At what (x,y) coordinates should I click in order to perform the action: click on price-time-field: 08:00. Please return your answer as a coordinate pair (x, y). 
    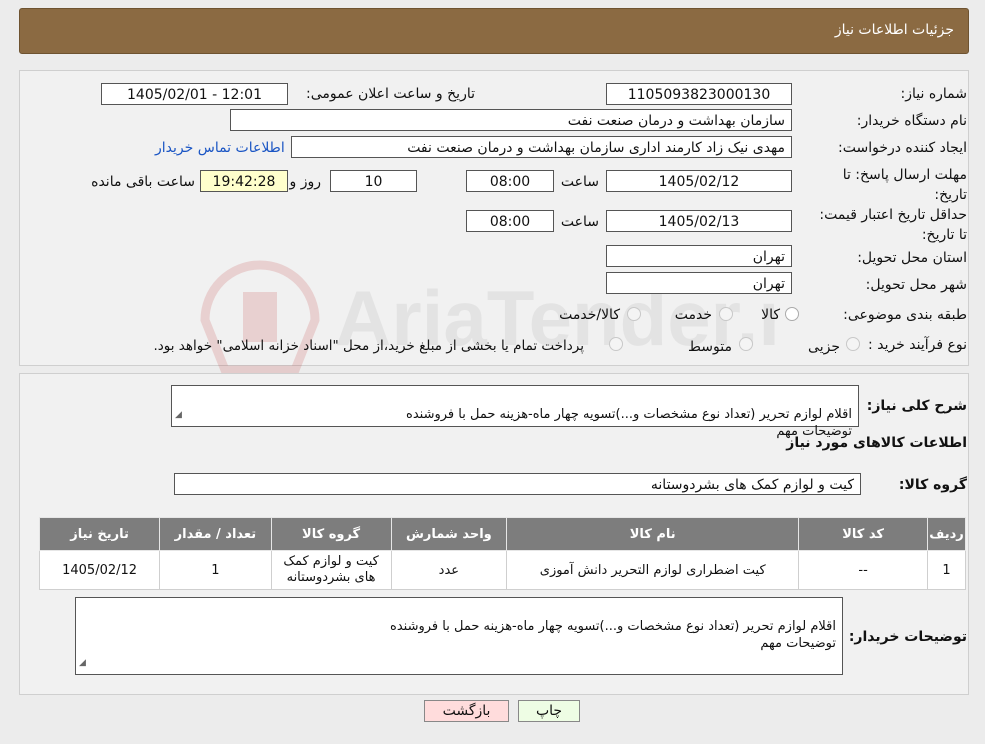
    Looking at the image, I should click on (510, 221).